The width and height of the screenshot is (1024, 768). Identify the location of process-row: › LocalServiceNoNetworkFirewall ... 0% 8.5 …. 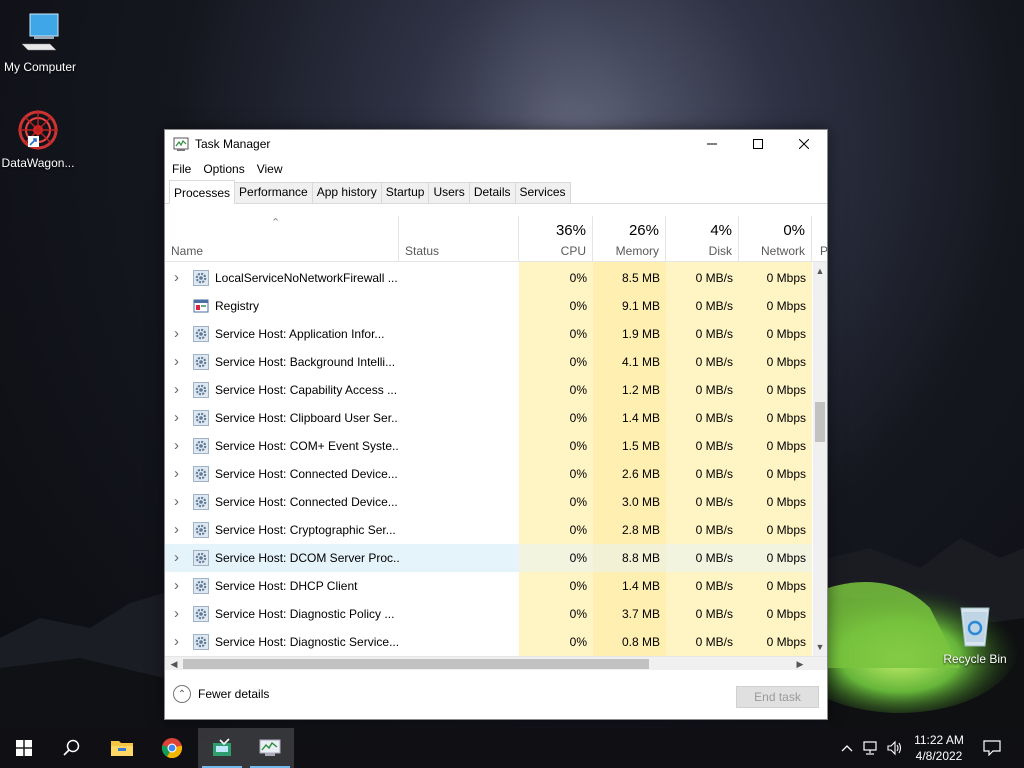
(490, 278).